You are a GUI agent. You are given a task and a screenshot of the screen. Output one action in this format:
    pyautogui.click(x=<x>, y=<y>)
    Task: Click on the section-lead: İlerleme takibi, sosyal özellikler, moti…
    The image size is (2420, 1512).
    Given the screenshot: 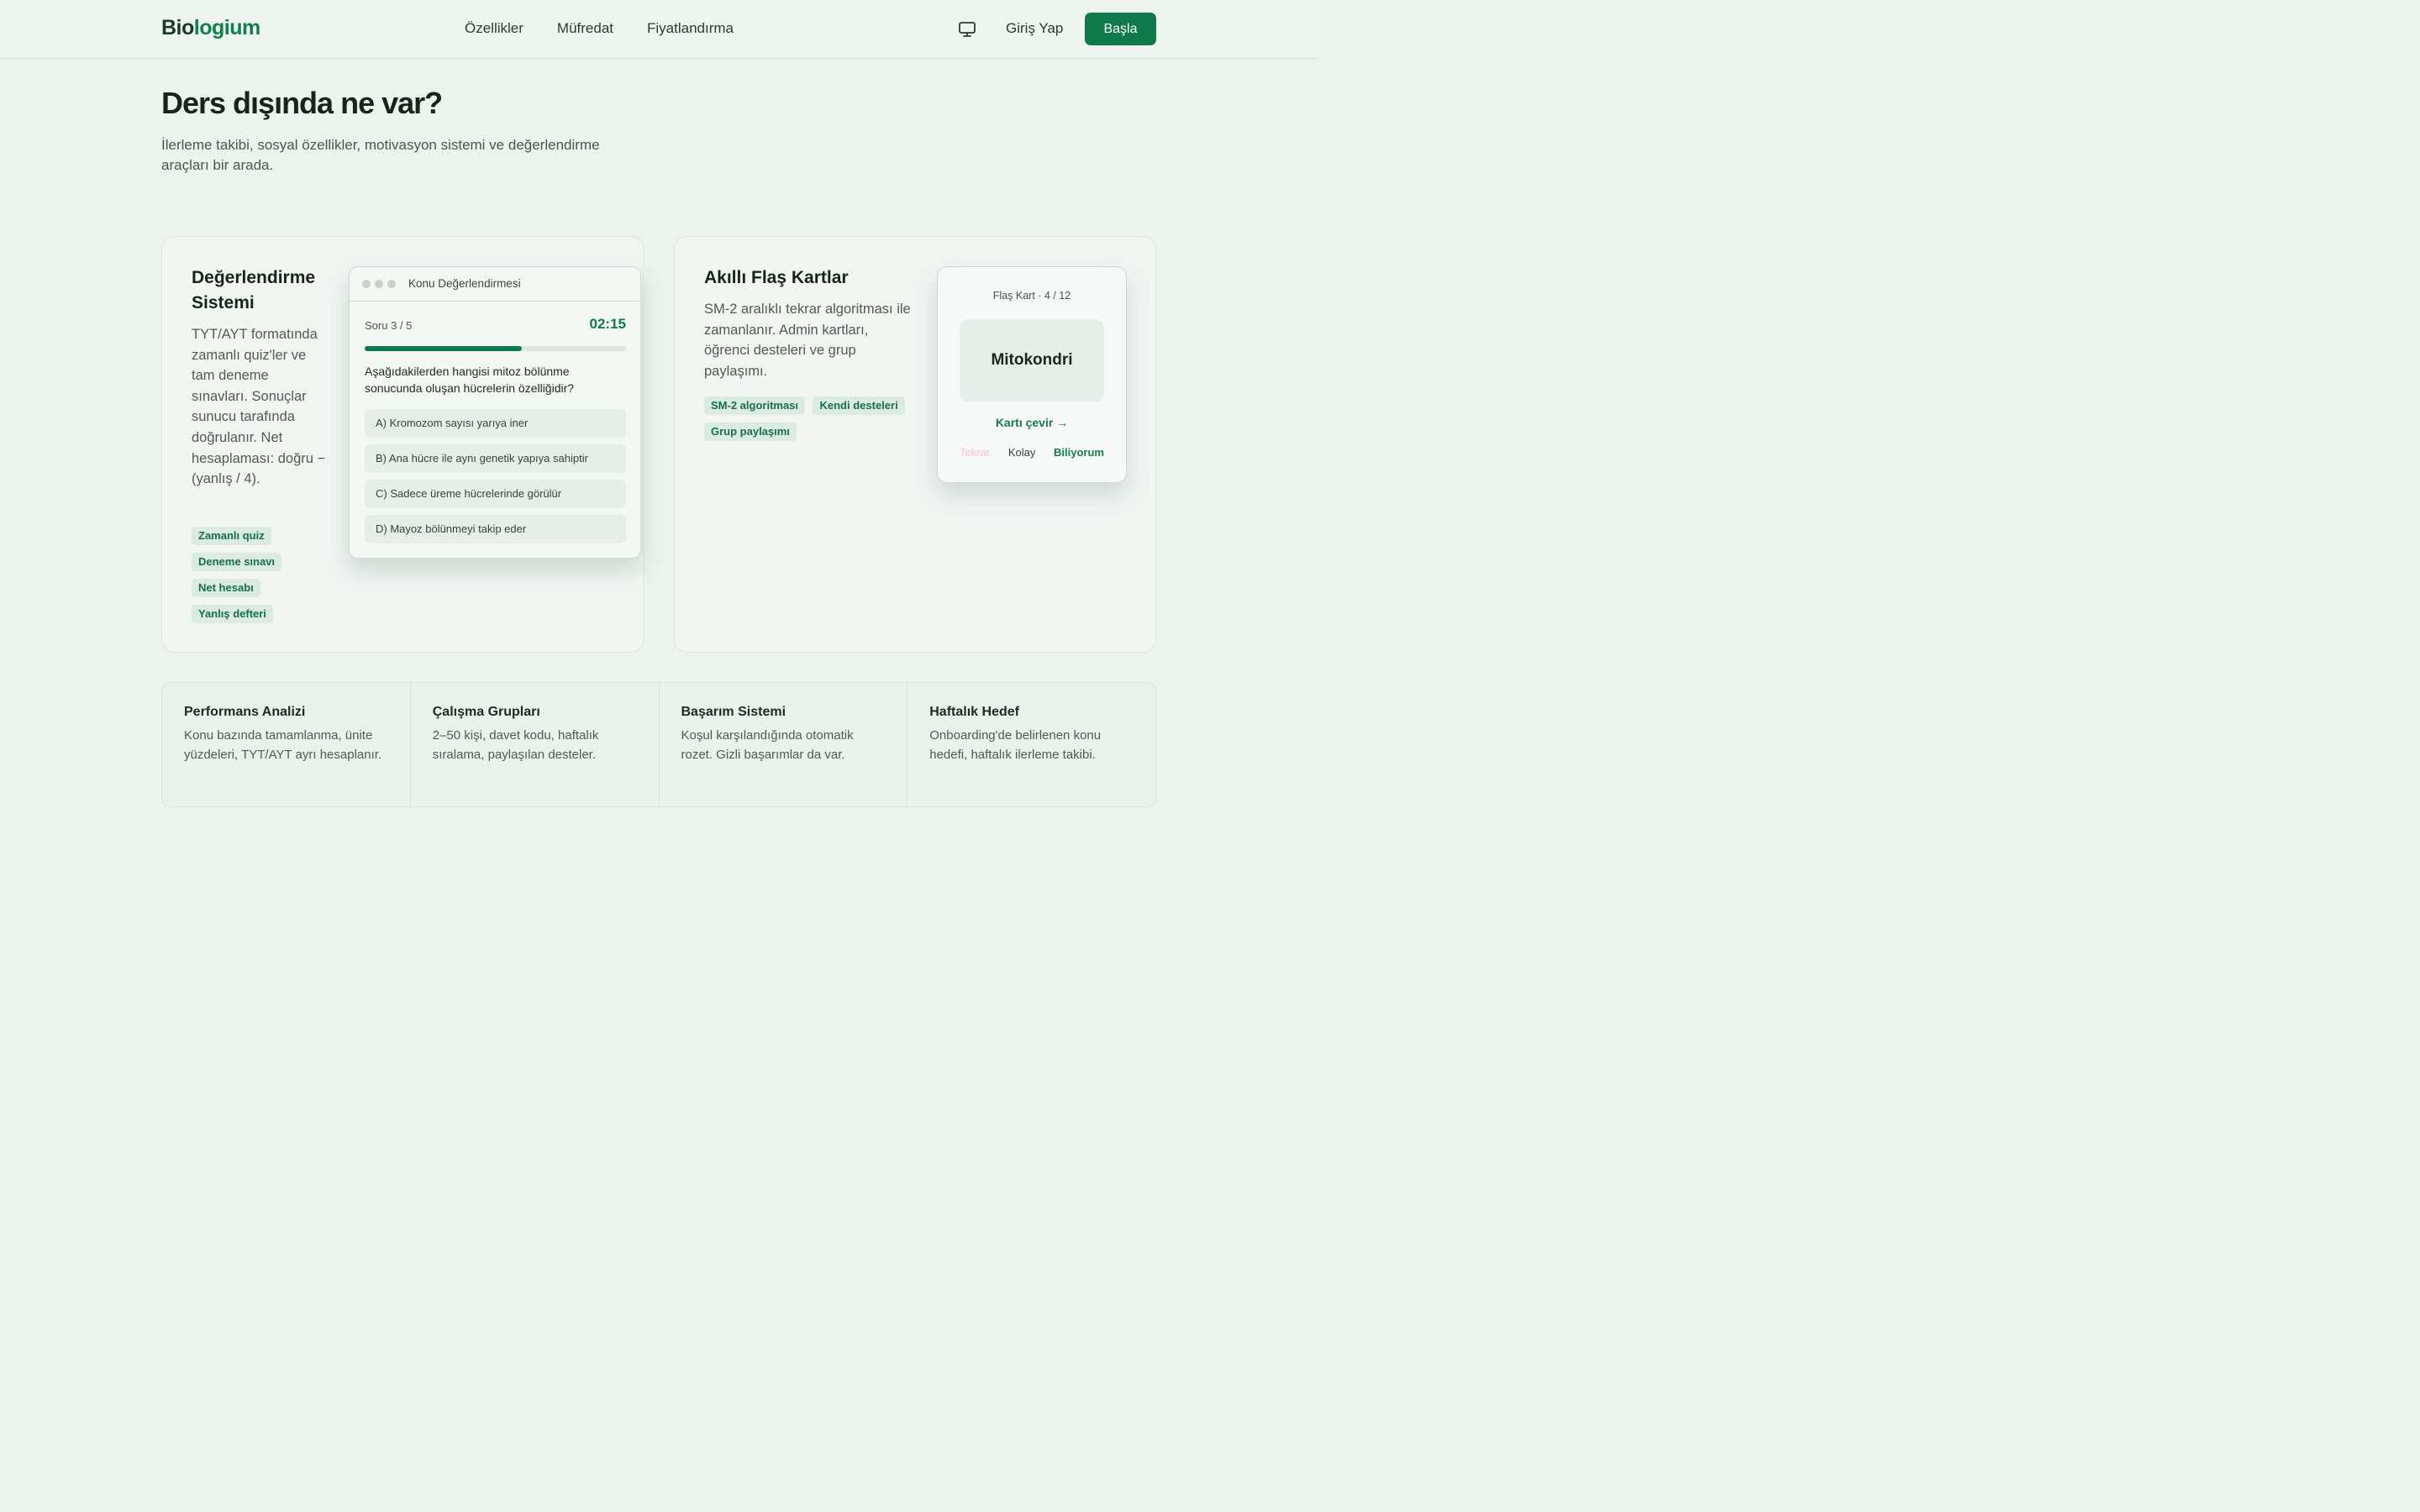 What is the action you would take?
    pyautogui.click(x=381, y=155)
    